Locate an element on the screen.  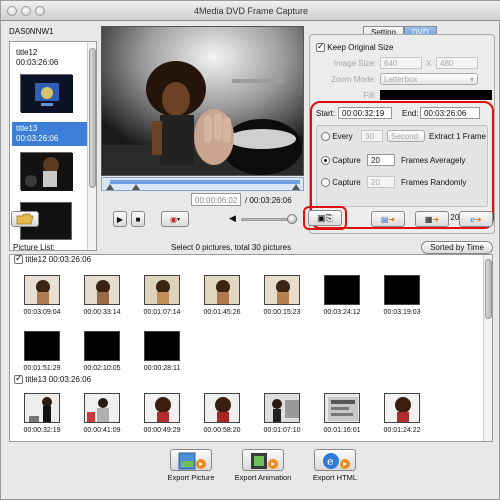
image-size-label: Image Size: is located at coordinates (354, 63).